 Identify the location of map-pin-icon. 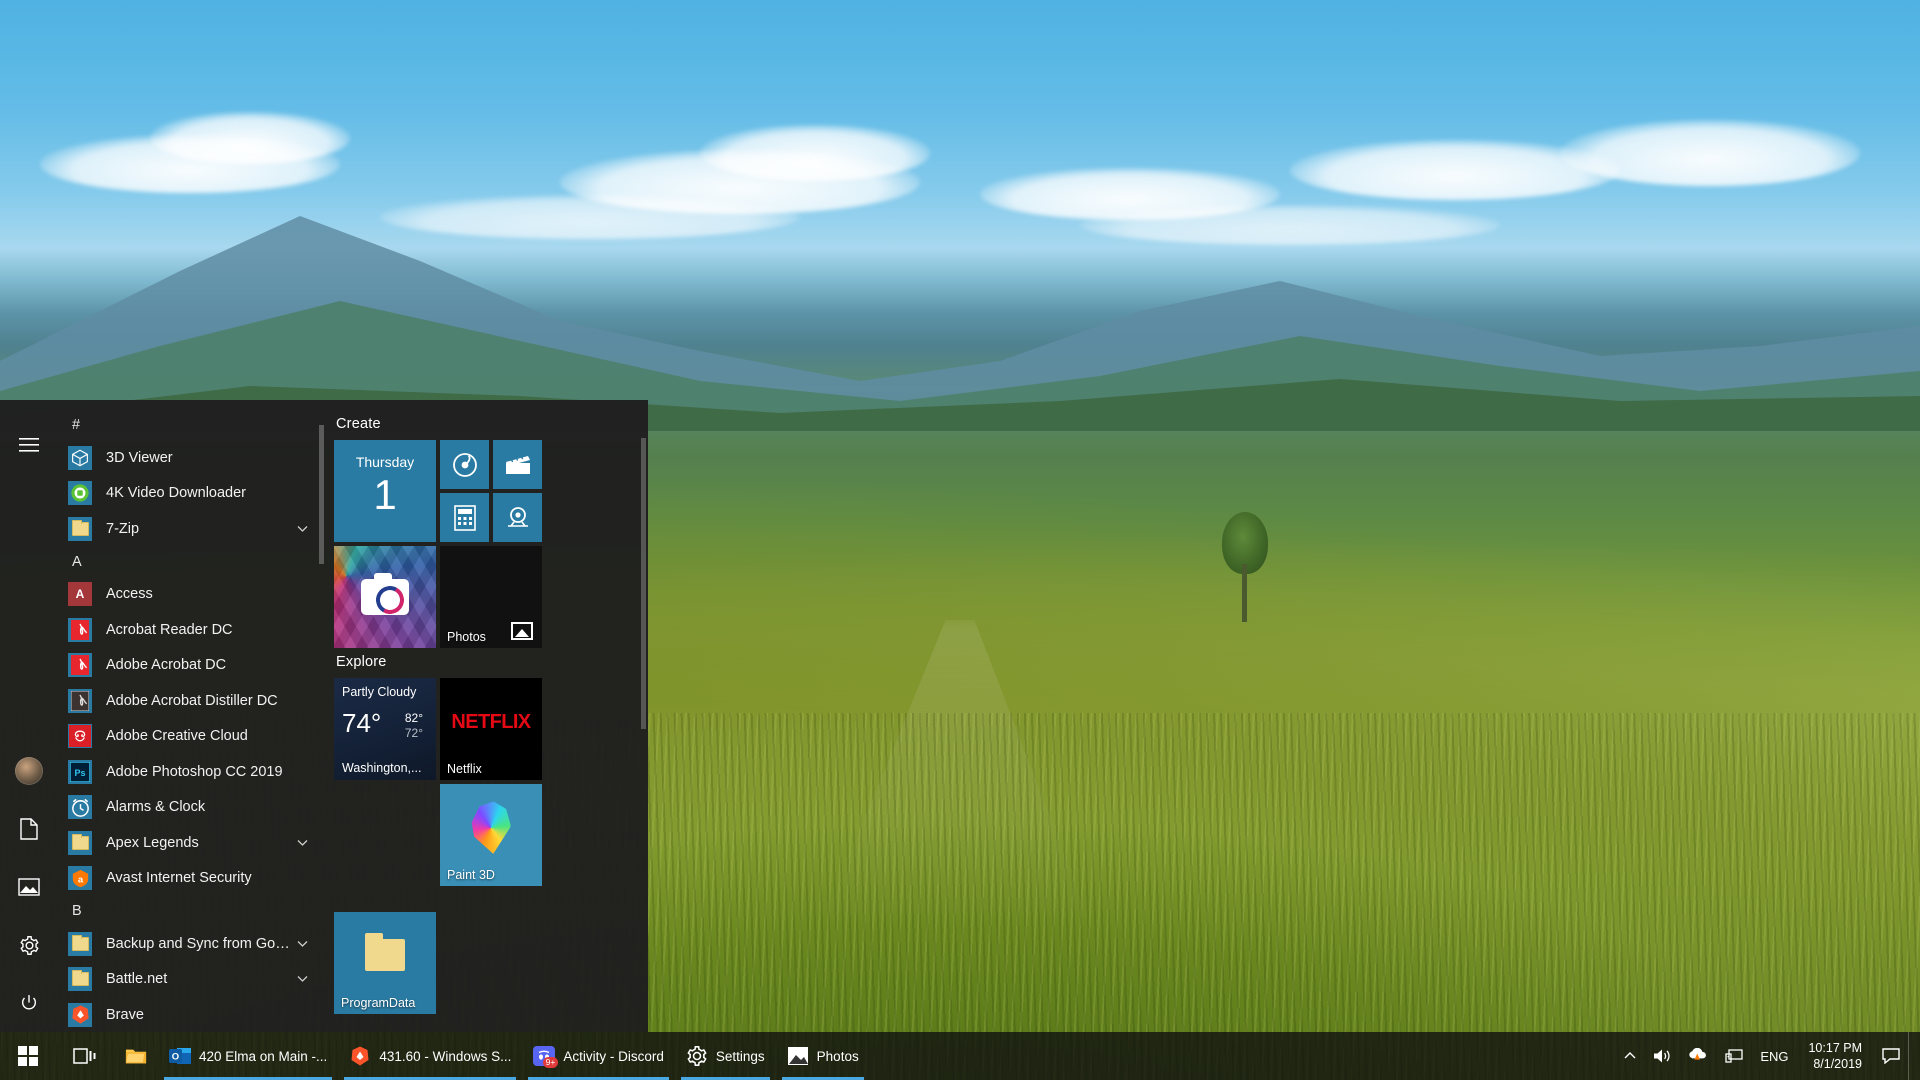
(517, 517).